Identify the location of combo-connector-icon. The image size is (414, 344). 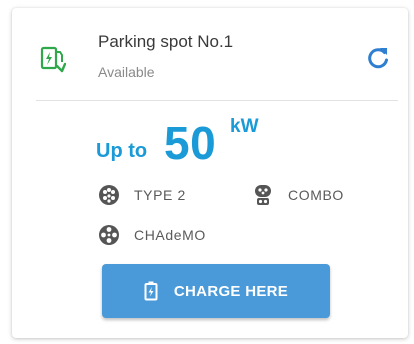
(263, 195).